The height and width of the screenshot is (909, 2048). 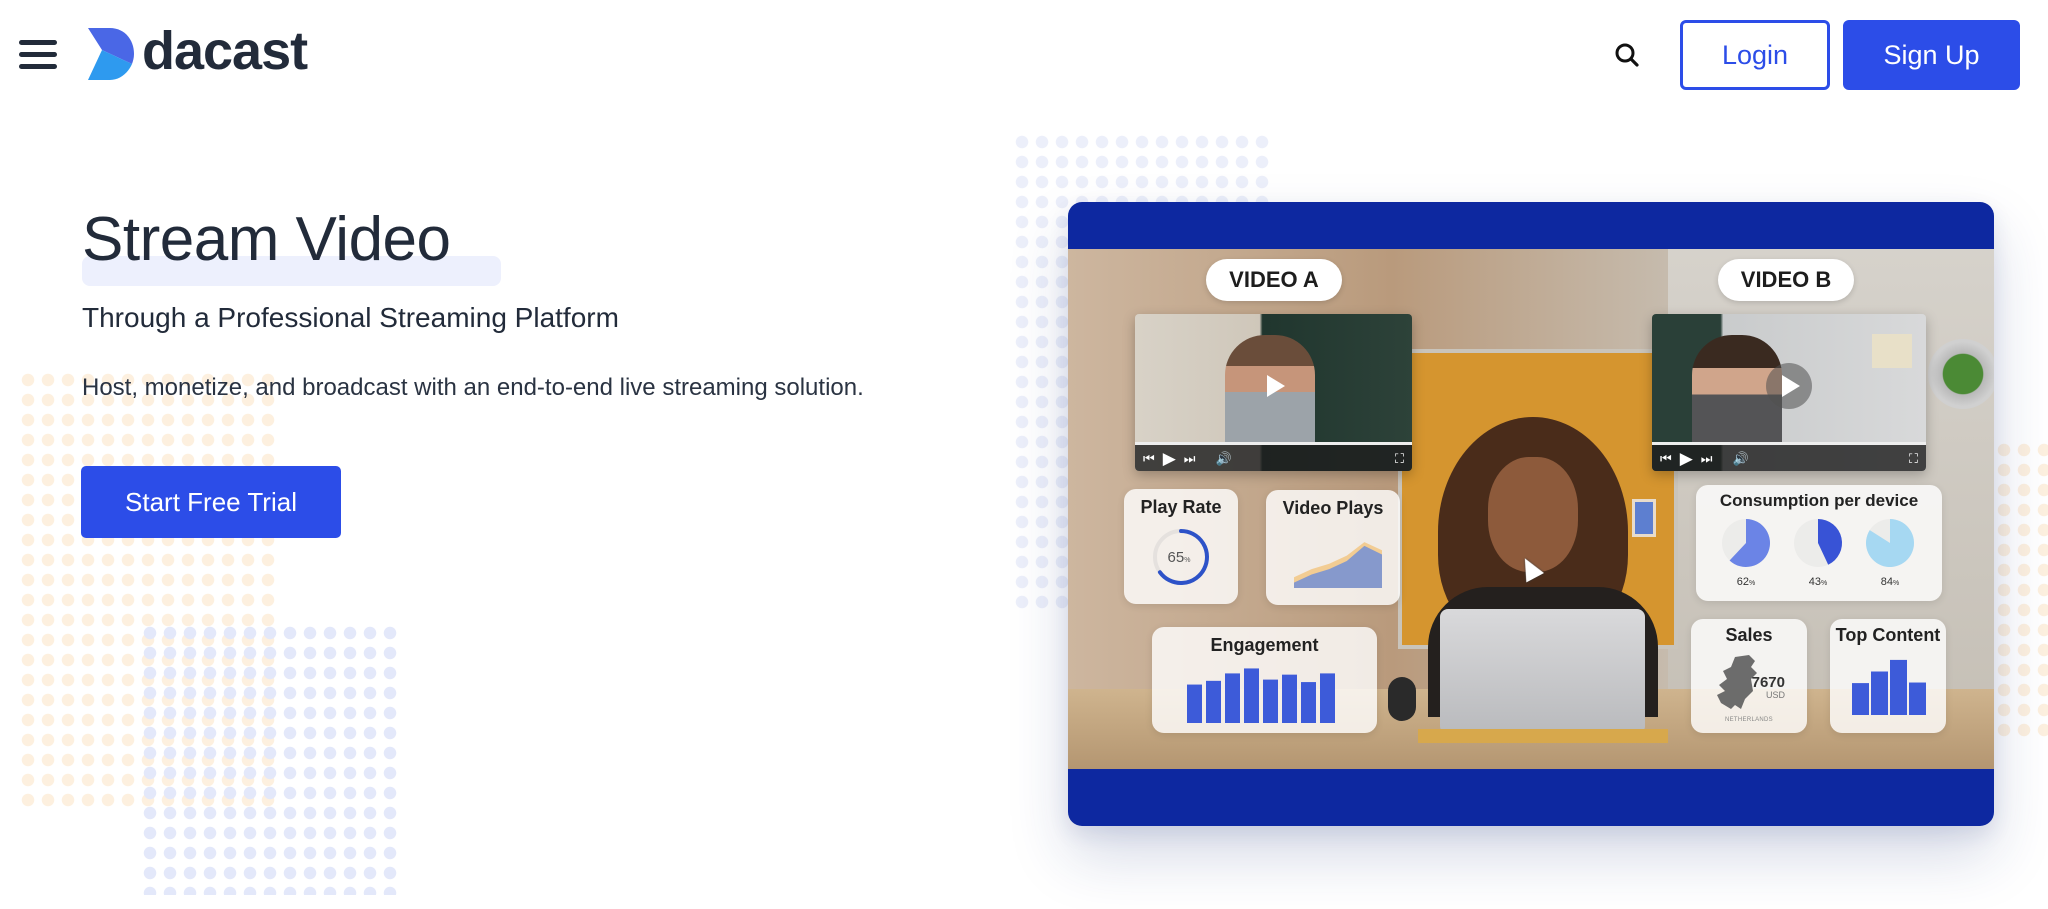 What do you see at coordinates (1776, 695) in the screenshot?
I see `sales-currency: USD` at bounding box center [1776, 695].